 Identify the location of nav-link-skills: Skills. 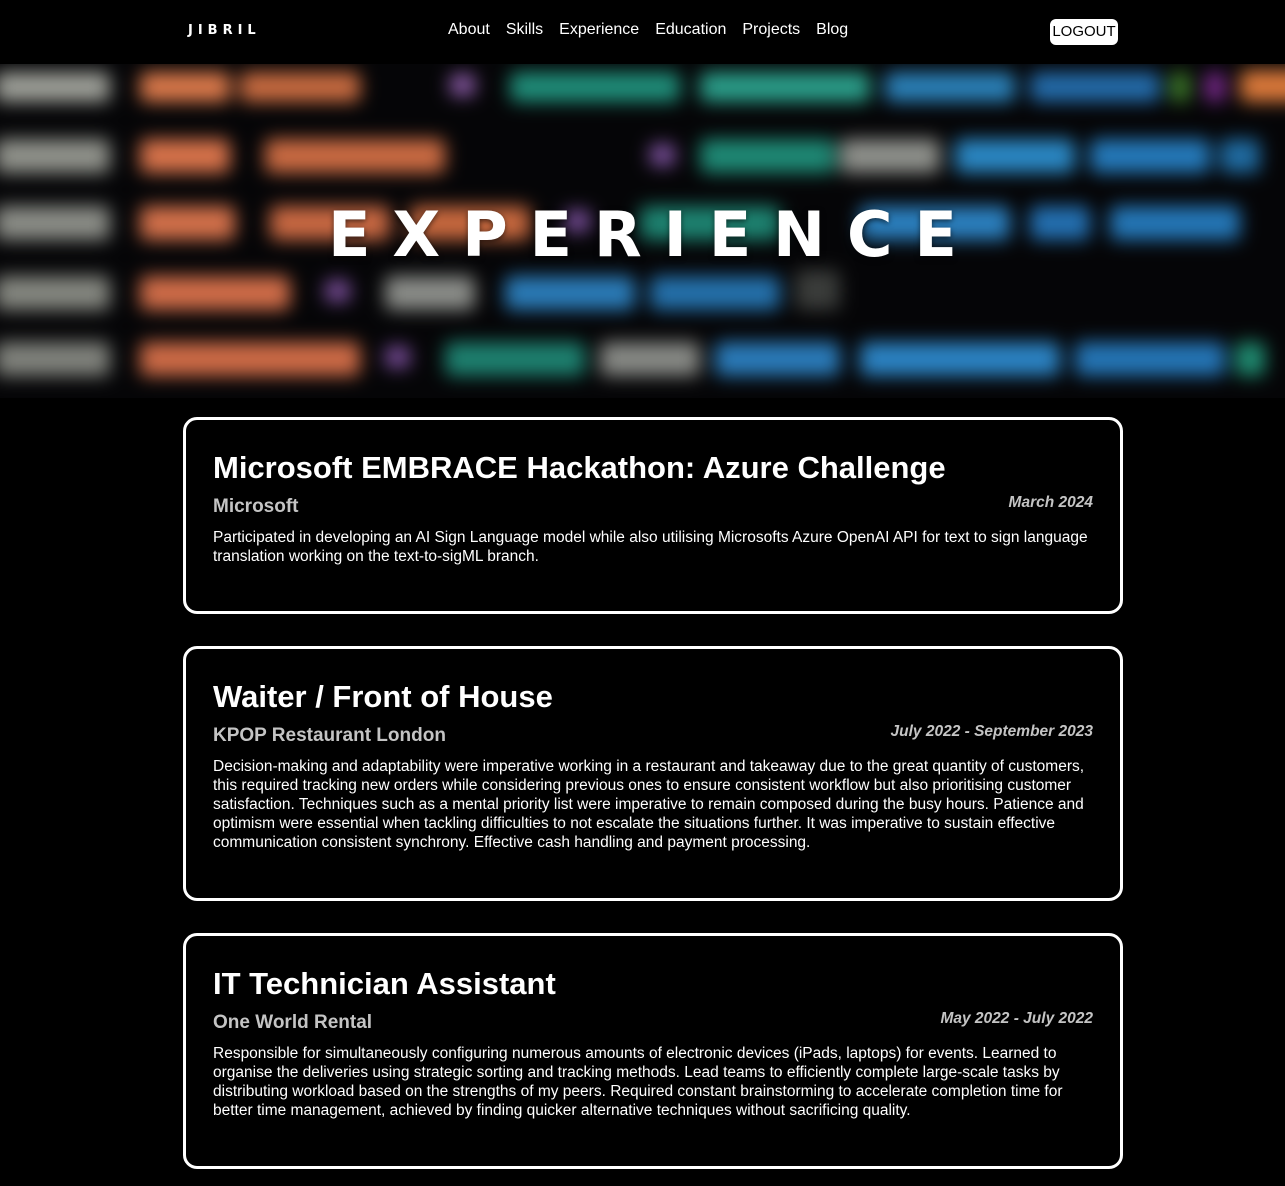
(524, 30).